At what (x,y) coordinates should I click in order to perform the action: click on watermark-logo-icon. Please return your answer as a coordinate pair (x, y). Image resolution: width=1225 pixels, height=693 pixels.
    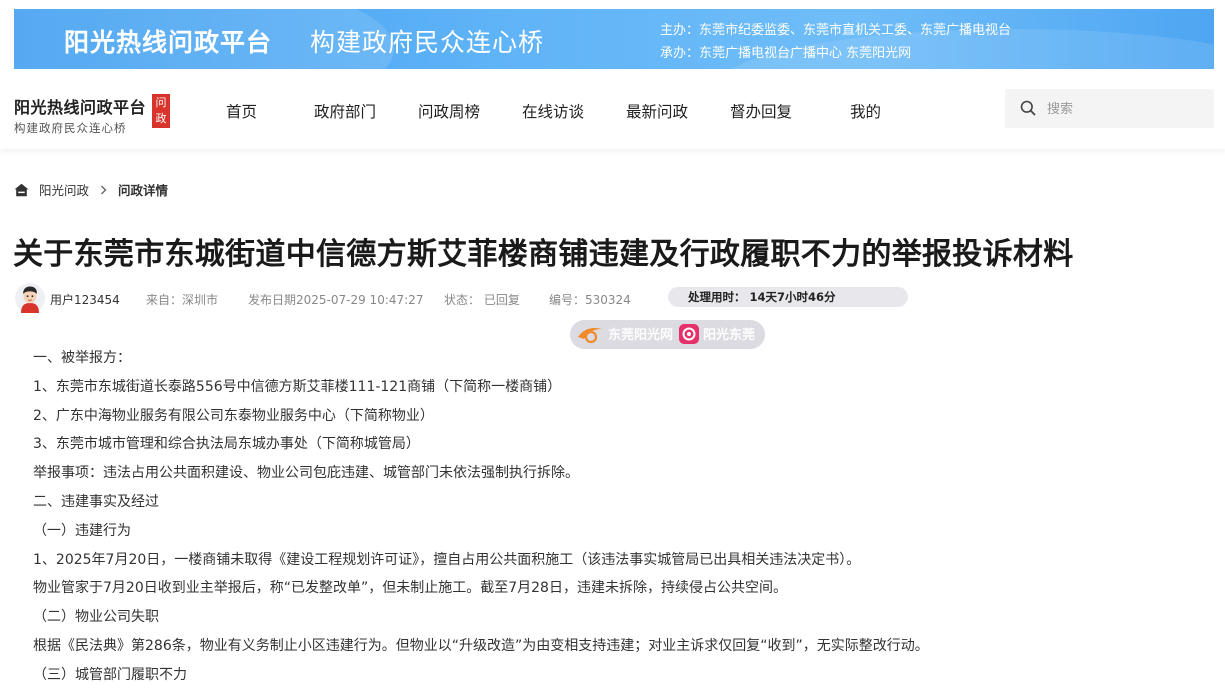
    Looking at the image, I should click on (590, 336).